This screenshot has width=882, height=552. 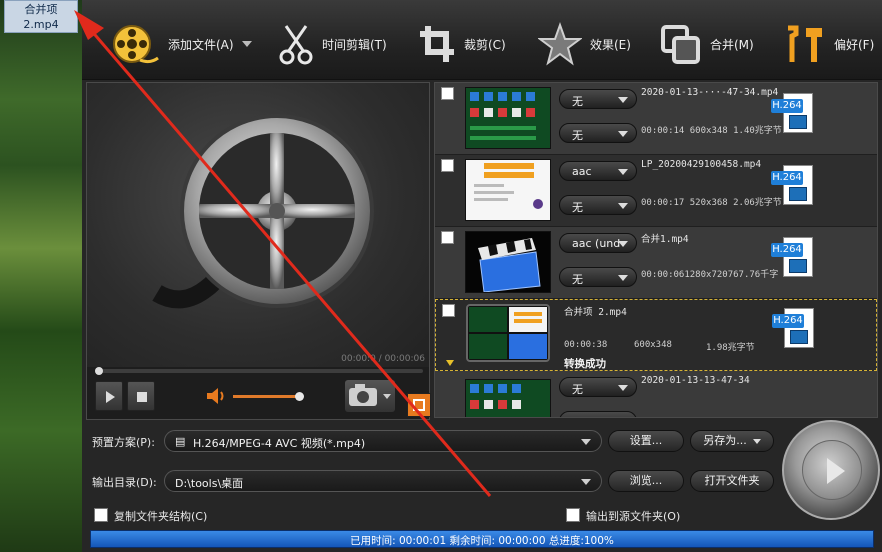 What do you see at coordinates (710, 92) in the screenshot?
I see `file-name: 2020-01-13-···-47-34.mp4` at bounding box center [710, 92].